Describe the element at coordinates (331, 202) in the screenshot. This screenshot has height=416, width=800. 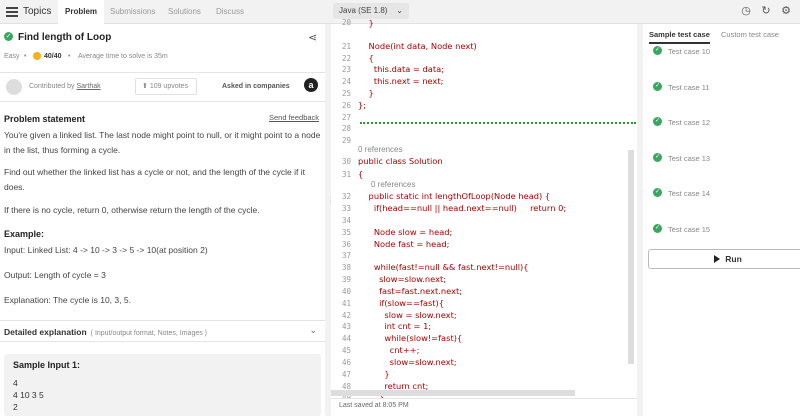
I see `panel-resize-handle: ⋮` at that location.